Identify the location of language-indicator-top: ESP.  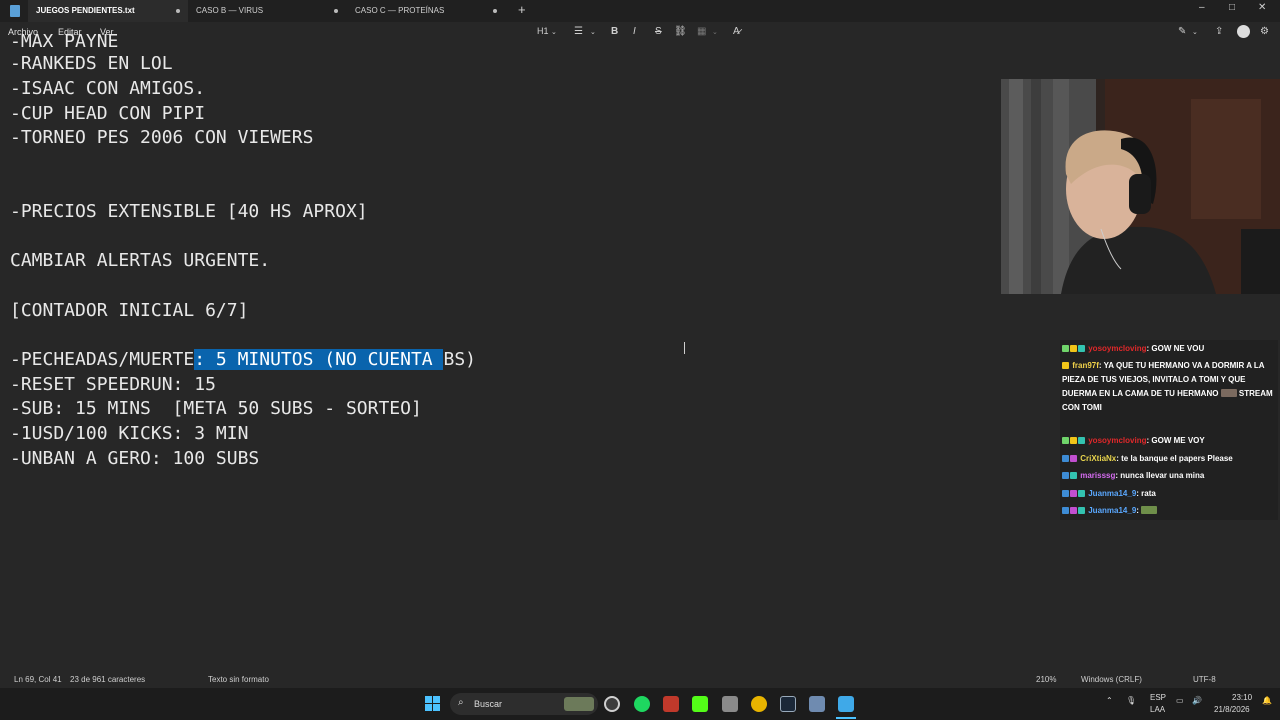
(1158, 697).